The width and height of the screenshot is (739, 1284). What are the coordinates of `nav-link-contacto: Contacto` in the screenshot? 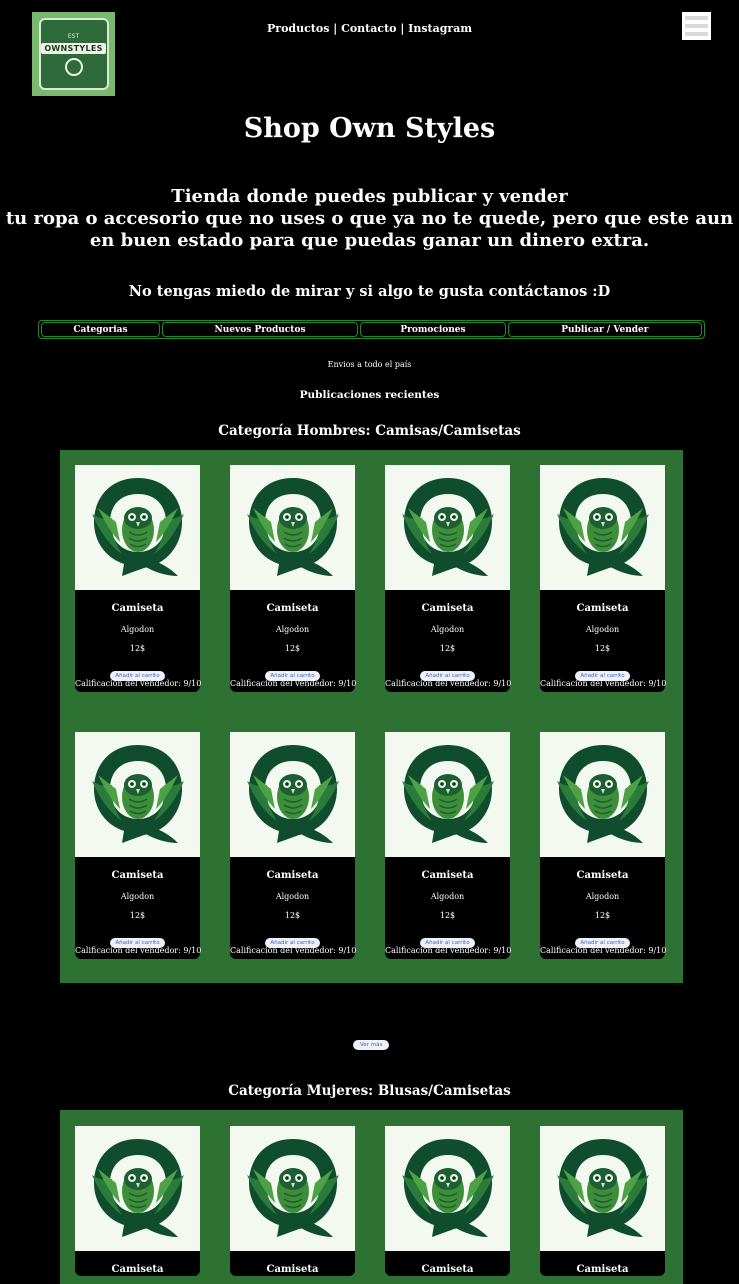 It's located at (368, 28).